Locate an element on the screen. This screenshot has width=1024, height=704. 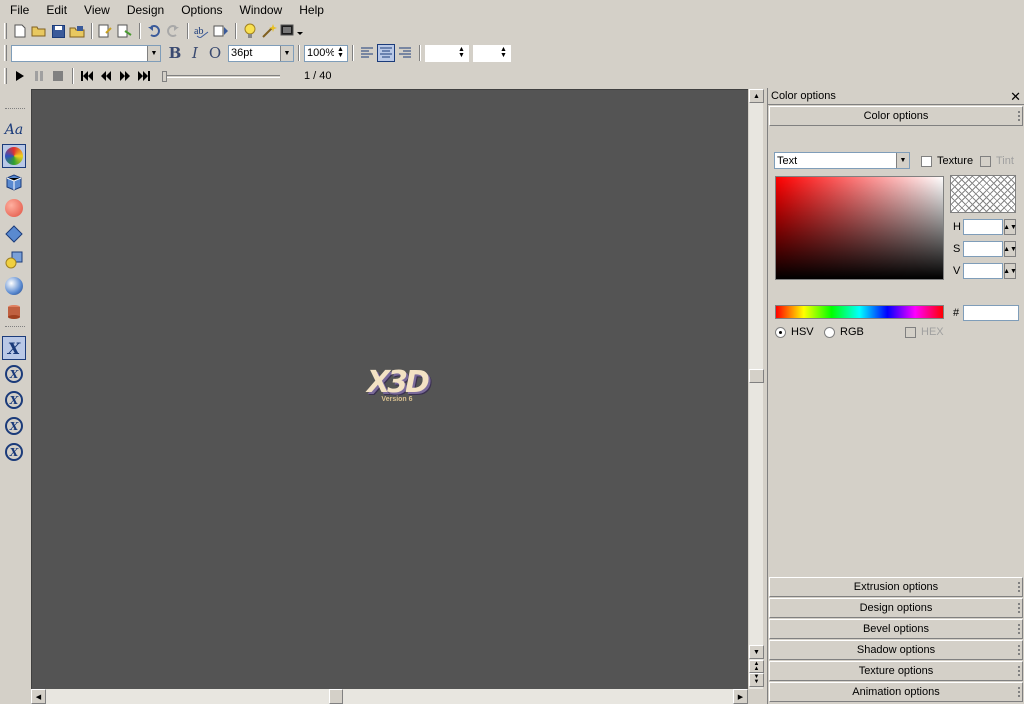
scroll-left-icon: ◀ is located at coordinates (38, 696).